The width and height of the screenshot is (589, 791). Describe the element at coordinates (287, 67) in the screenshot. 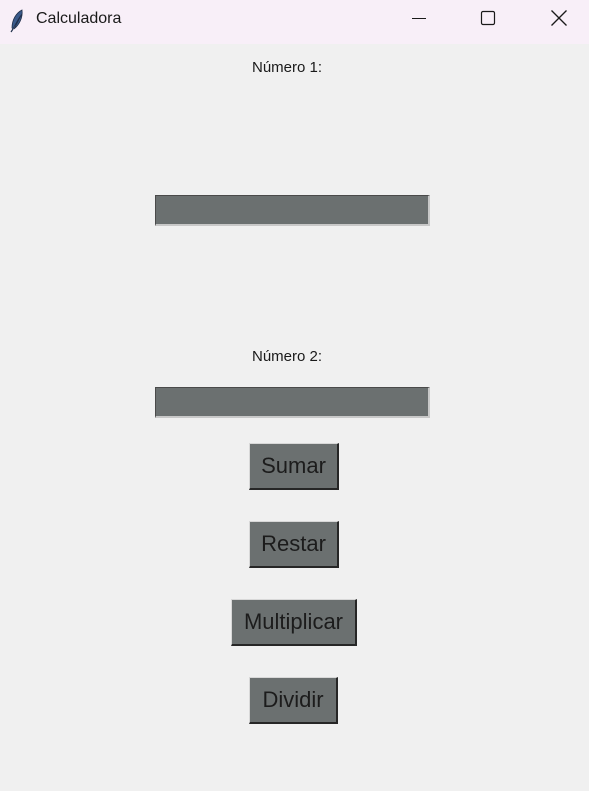

I see `number1-label: Número 1:` at that location.